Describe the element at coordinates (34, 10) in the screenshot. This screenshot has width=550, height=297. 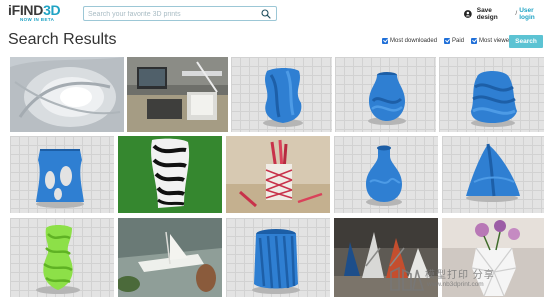
I see `logo-wordmark: iFIND3D` at that location.